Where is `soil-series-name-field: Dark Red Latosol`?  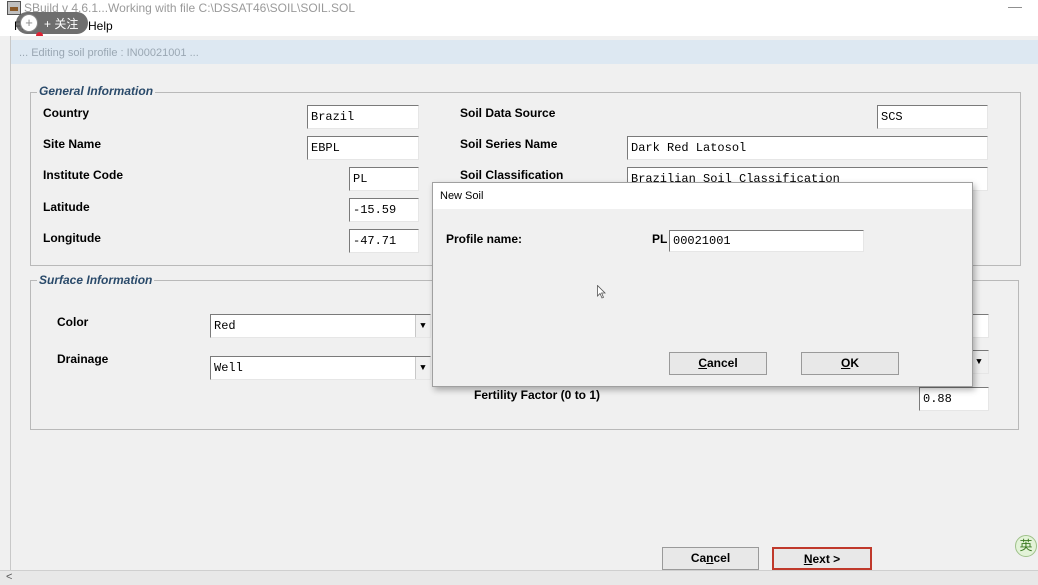 soil-series-name-field: Dark Red Latosol is located at coordinates (807, 148).